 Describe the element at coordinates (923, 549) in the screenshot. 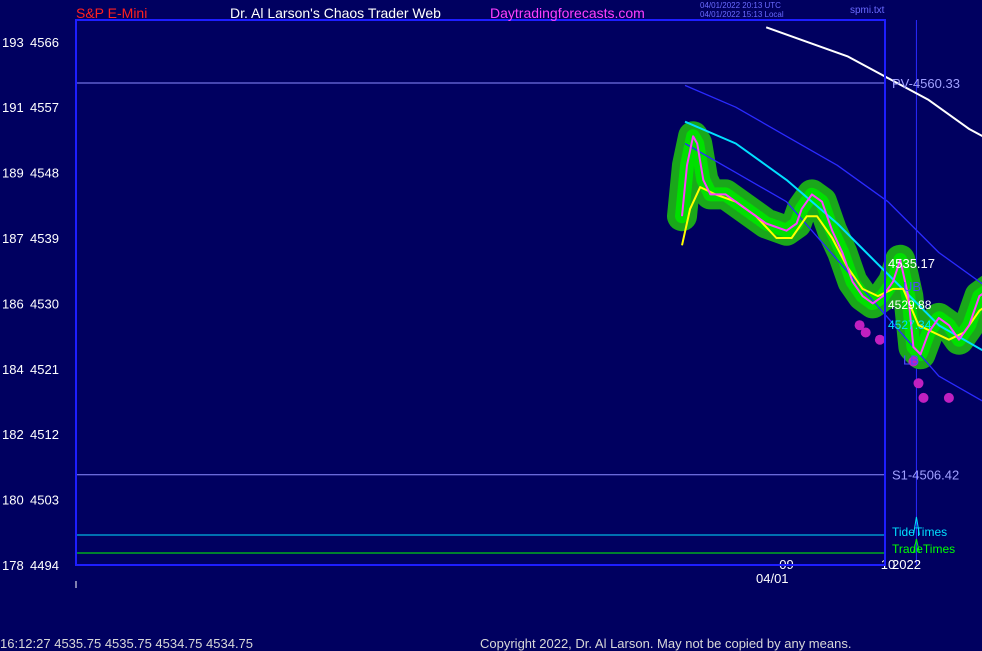

I see `trade-label: TradeTimes` at that location.